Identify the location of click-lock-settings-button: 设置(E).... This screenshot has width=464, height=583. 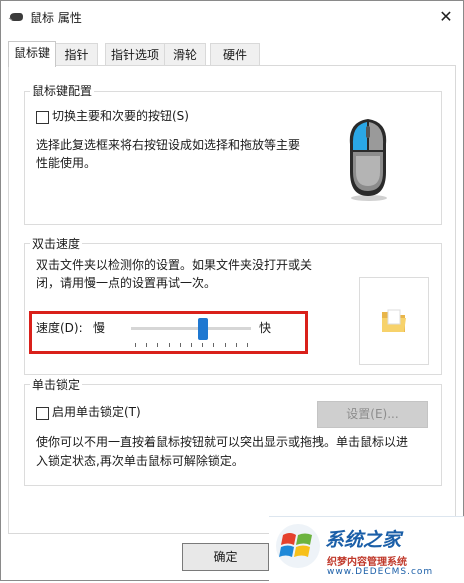
(372, 414).